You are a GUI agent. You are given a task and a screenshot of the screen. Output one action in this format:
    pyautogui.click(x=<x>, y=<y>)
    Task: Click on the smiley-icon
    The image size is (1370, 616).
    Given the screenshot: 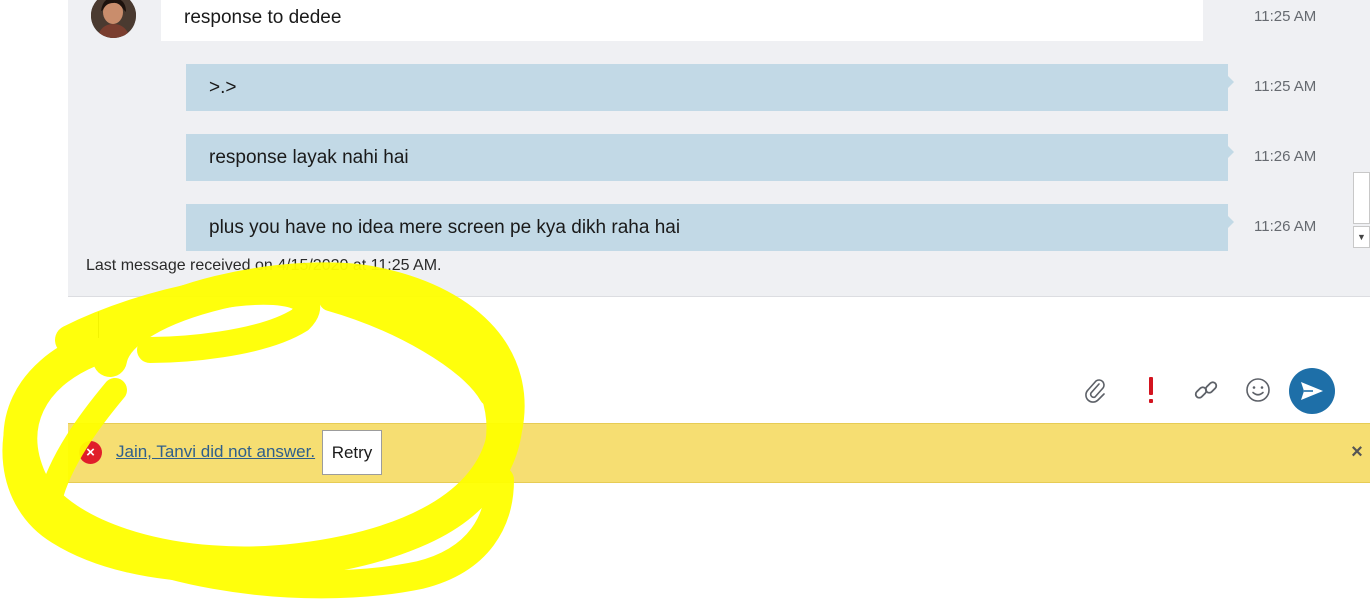 What is the action you would take?
    pyautogui.click(x=1258, y=390)
    